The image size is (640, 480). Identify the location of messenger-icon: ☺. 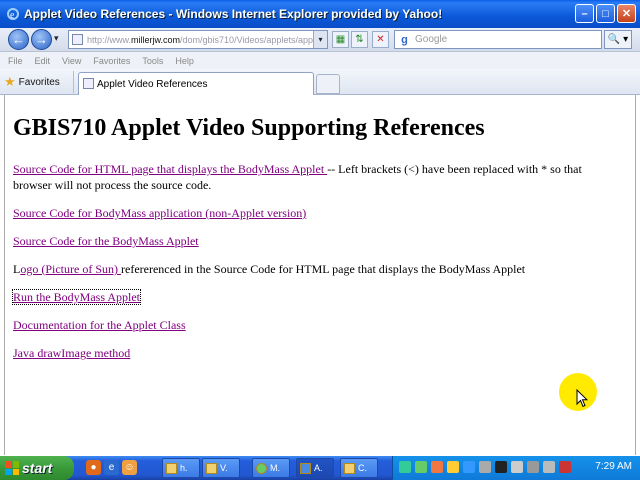
(129, 467).